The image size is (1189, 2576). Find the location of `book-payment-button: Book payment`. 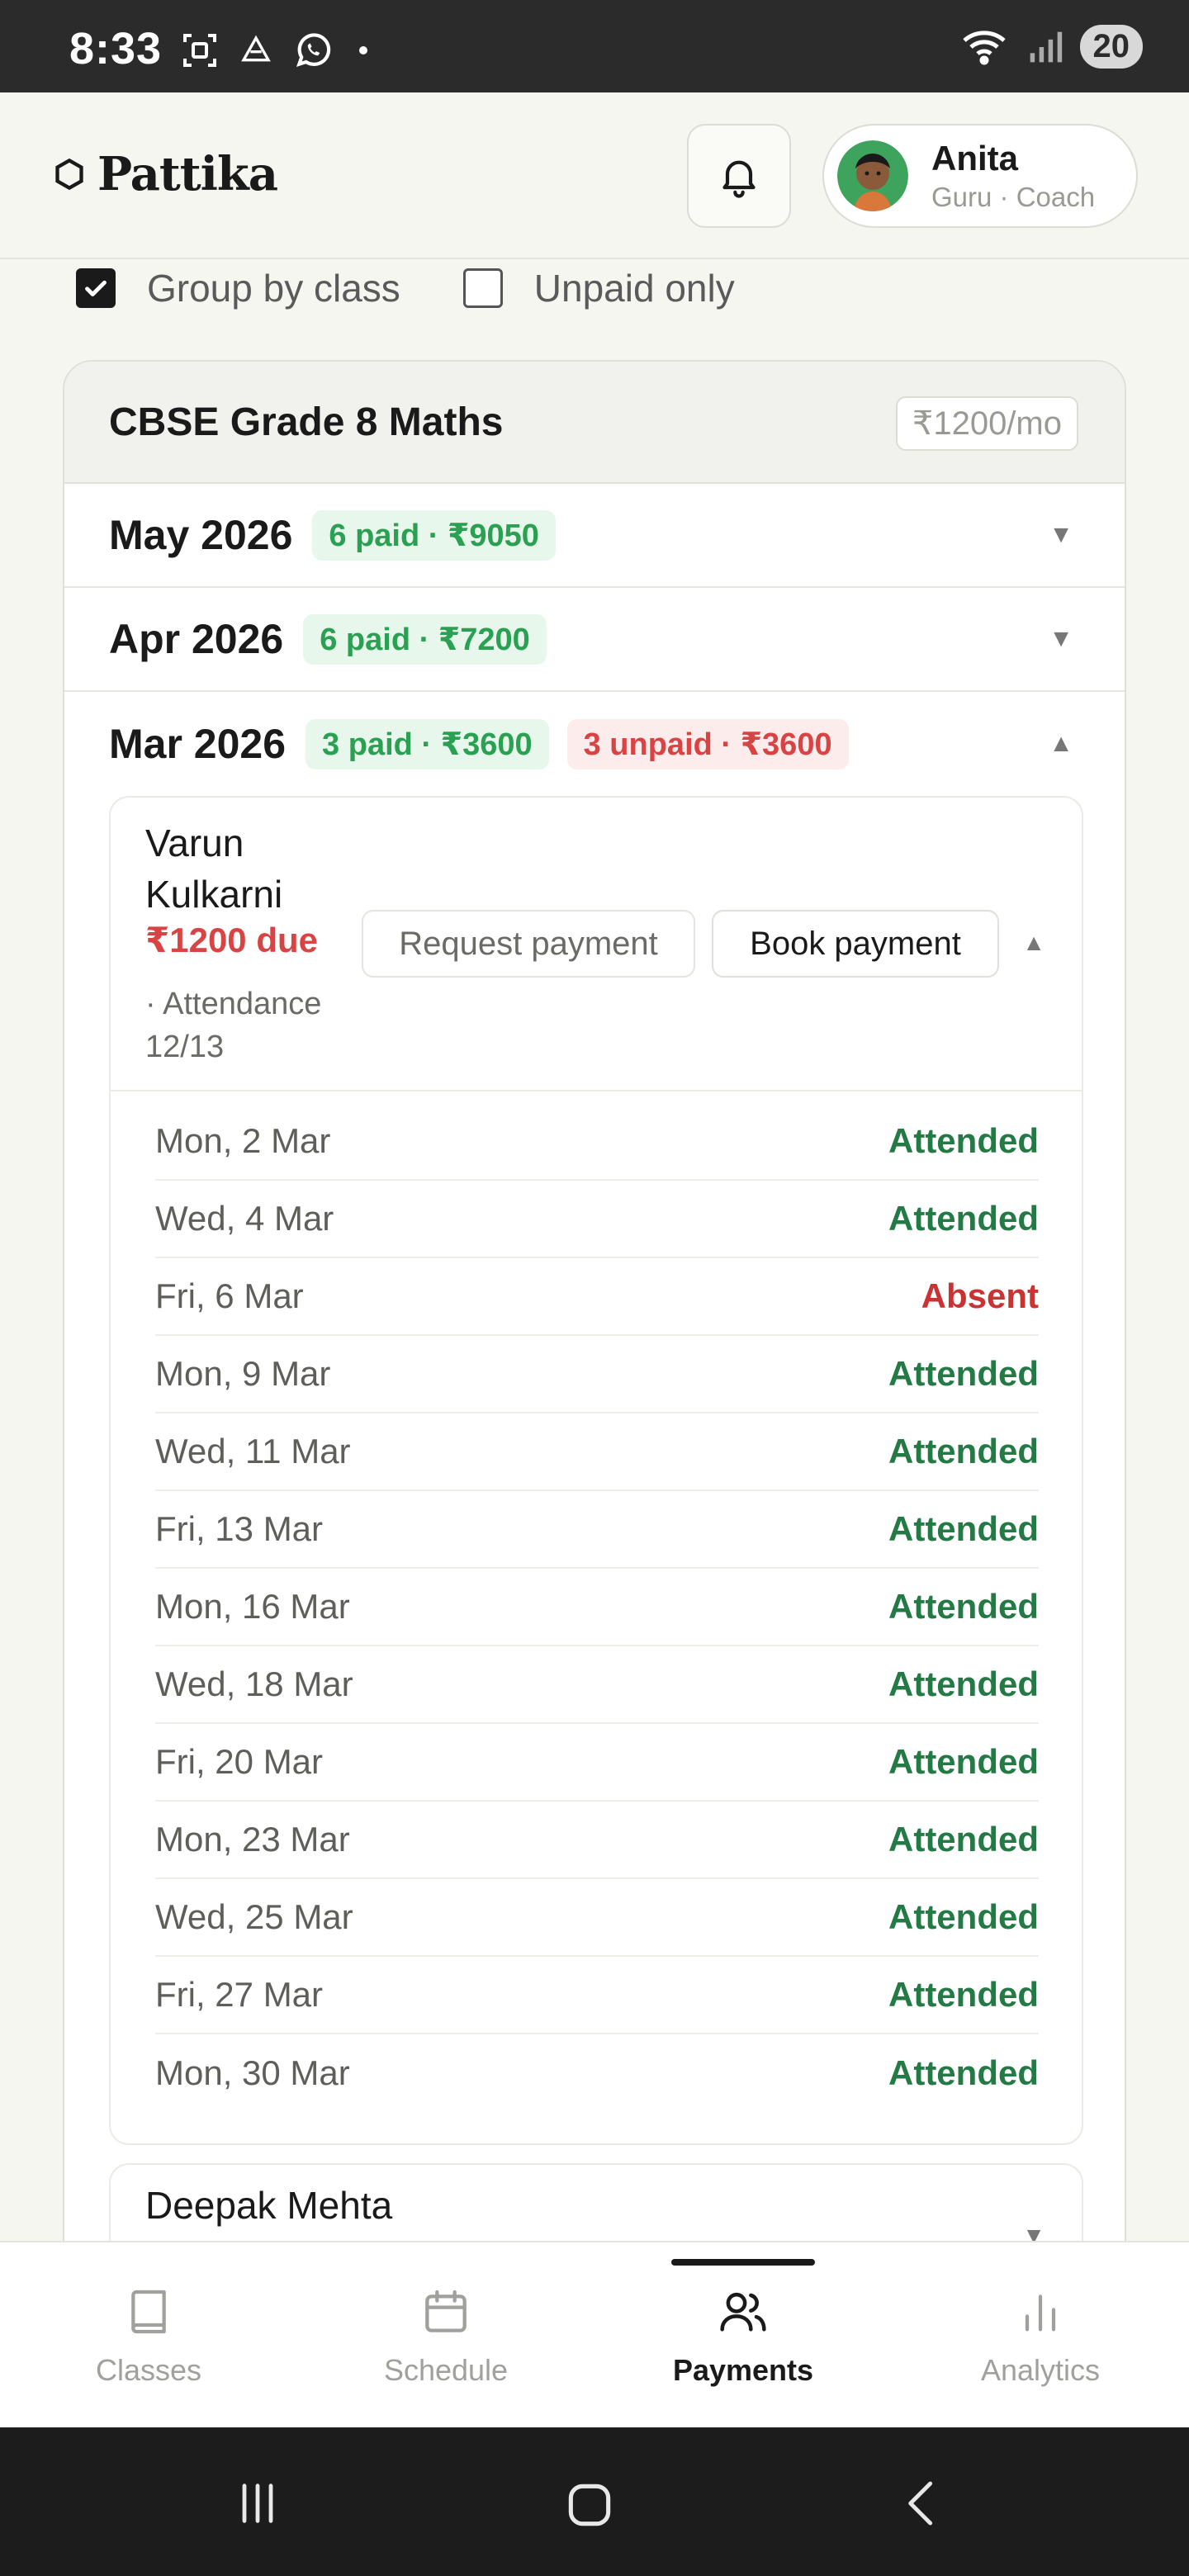

book-payment-button: Book payment is located at coordinates (855, 944).